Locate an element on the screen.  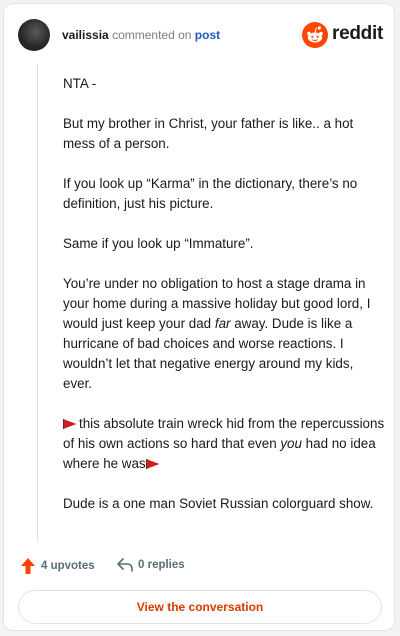
comment-header: vailissia commented on post reddit is located at coordinates (200, 36).